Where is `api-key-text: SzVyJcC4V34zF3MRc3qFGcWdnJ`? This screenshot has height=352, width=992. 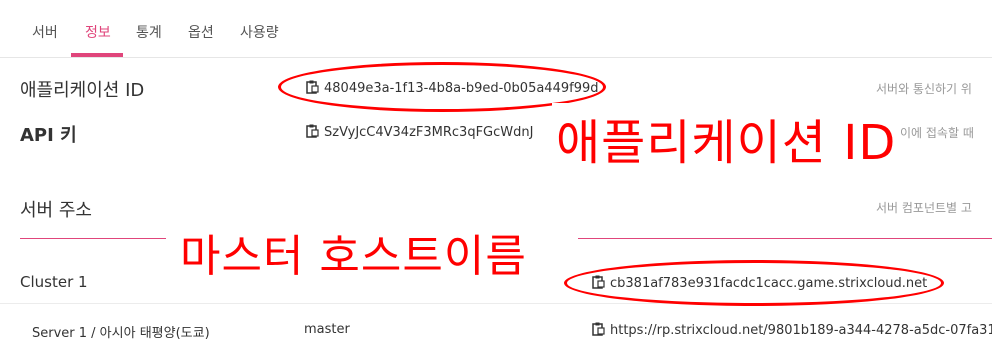
api-key-text: SzVyJcC4V34zF3MRc3qFGcWdnJ is located at coordinates (429, 132).